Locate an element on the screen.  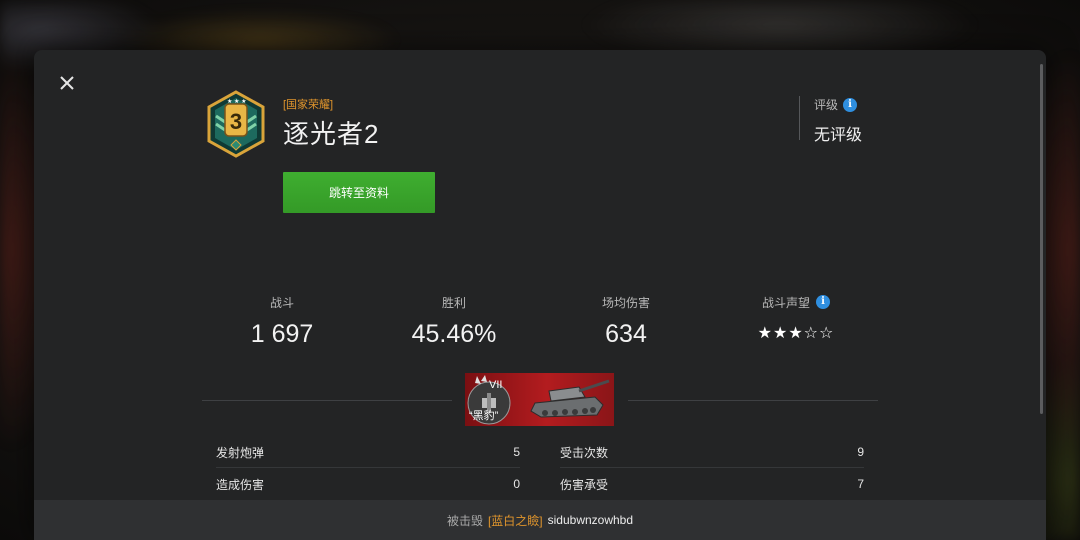
stat-label: 战斗 is located at coordinates (281, 302).